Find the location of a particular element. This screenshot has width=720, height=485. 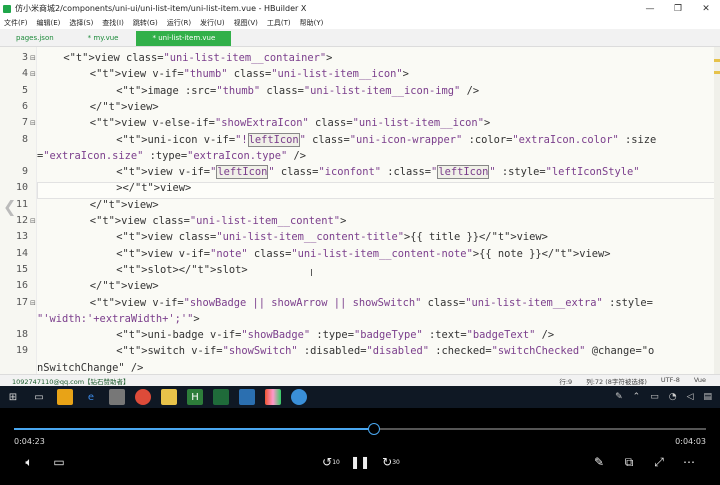

line-number: 18 is located at coordinates (21, 335).